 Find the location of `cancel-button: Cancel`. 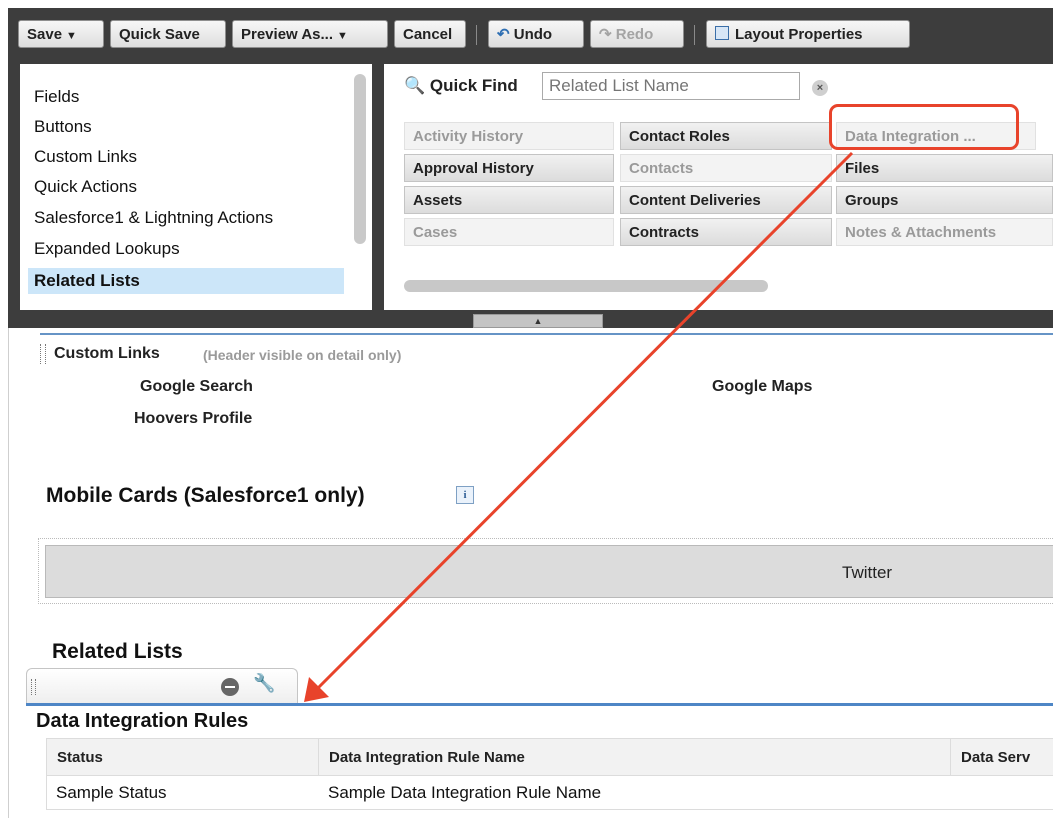

cancel-button: Cancel is located at coordinates (430, 34).